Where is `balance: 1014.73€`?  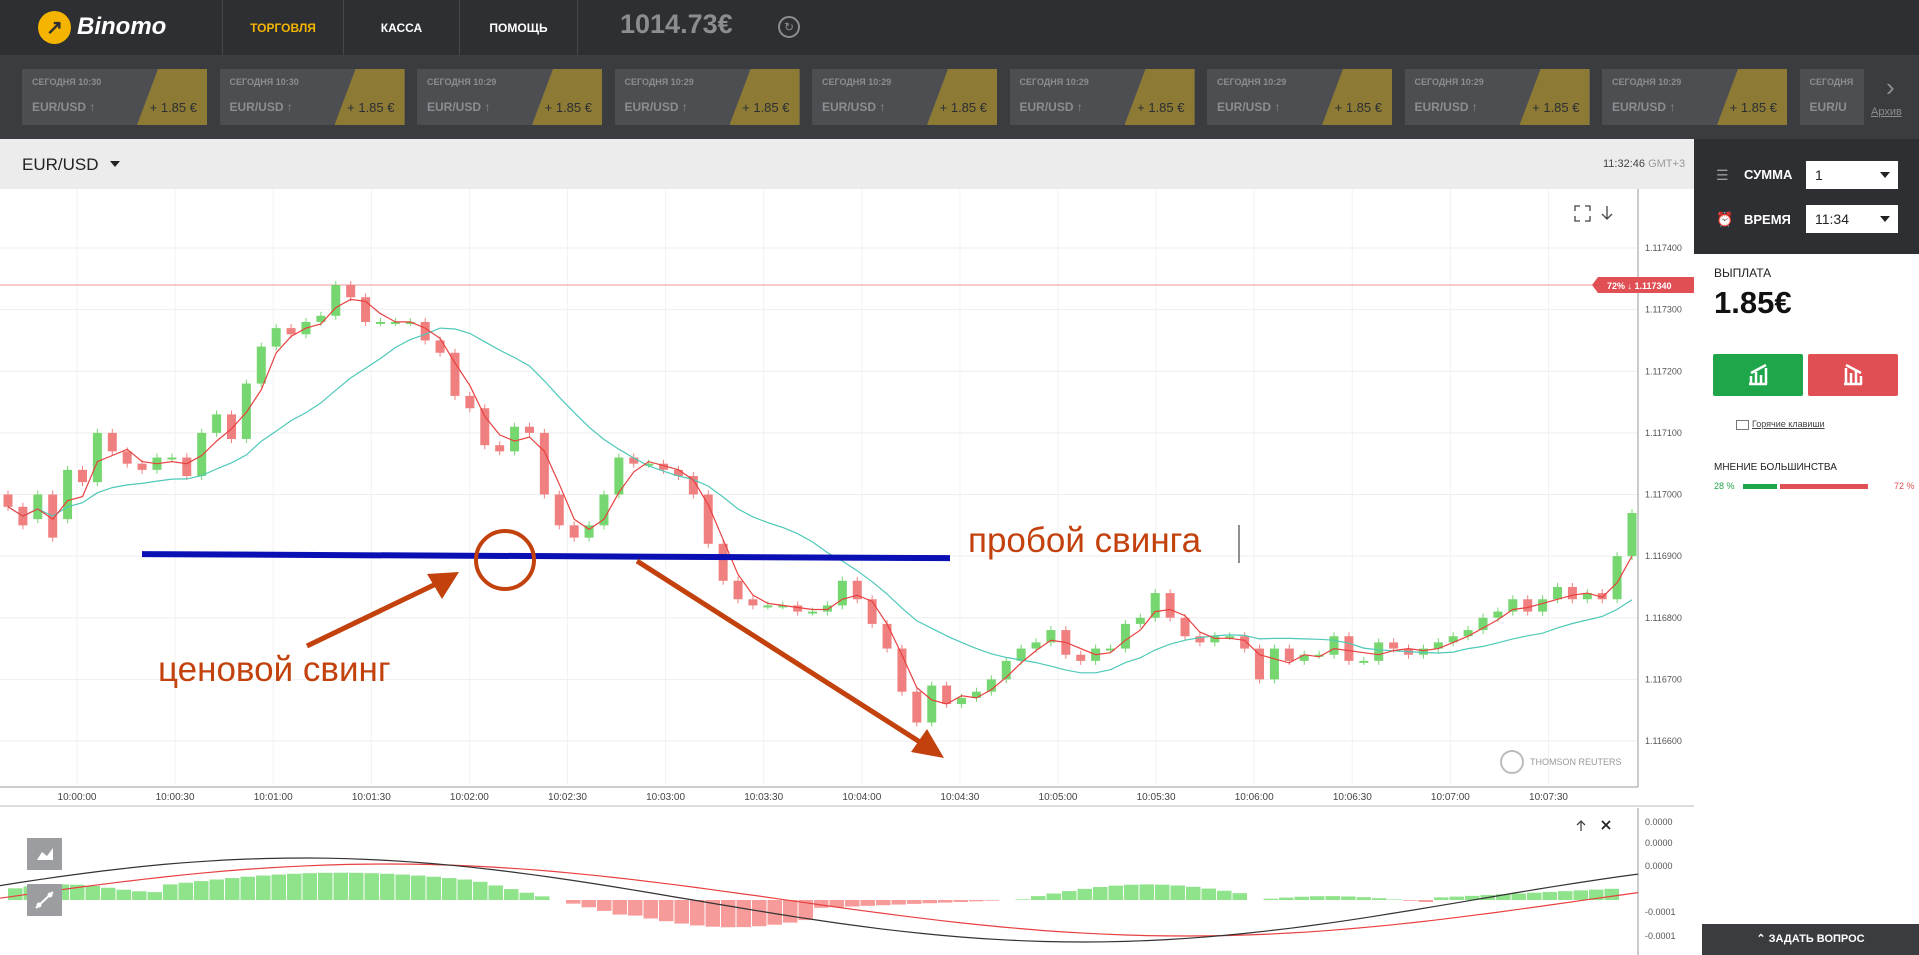 balance: 1014.73€ is located at coordinates (676, 24).